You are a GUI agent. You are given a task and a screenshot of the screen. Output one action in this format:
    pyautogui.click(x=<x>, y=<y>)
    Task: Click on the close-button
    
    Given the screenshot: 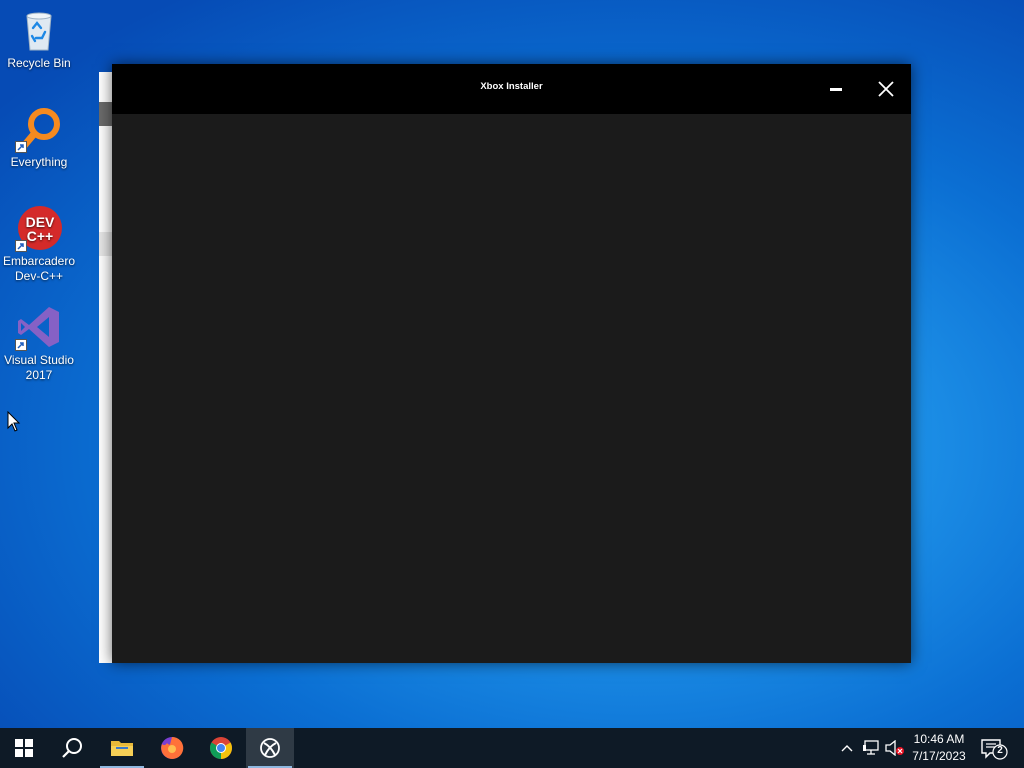 What is the action you would take?
    pyautogui.click(x=886, y=89)
    